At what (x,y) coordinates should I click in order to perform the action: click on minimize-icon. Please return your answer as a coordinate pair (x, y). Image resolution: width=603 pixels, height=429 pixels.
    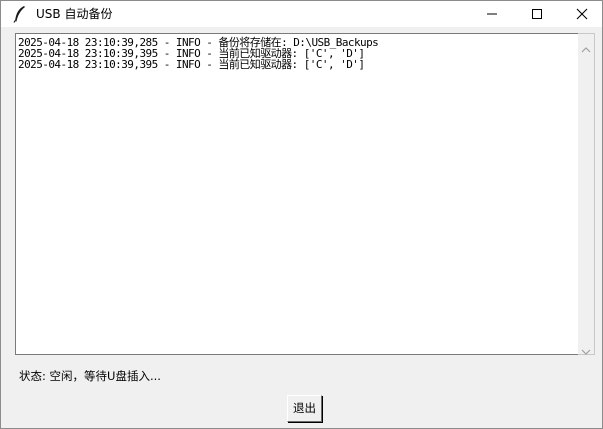
    Looking at the image, I should click on (492, 14).